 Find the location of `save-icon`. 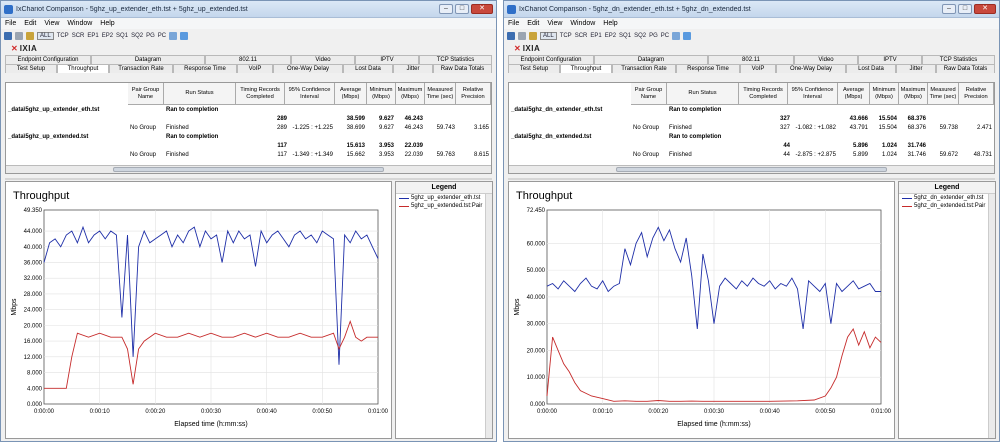

save-icon is located at coordinates (8, 35).